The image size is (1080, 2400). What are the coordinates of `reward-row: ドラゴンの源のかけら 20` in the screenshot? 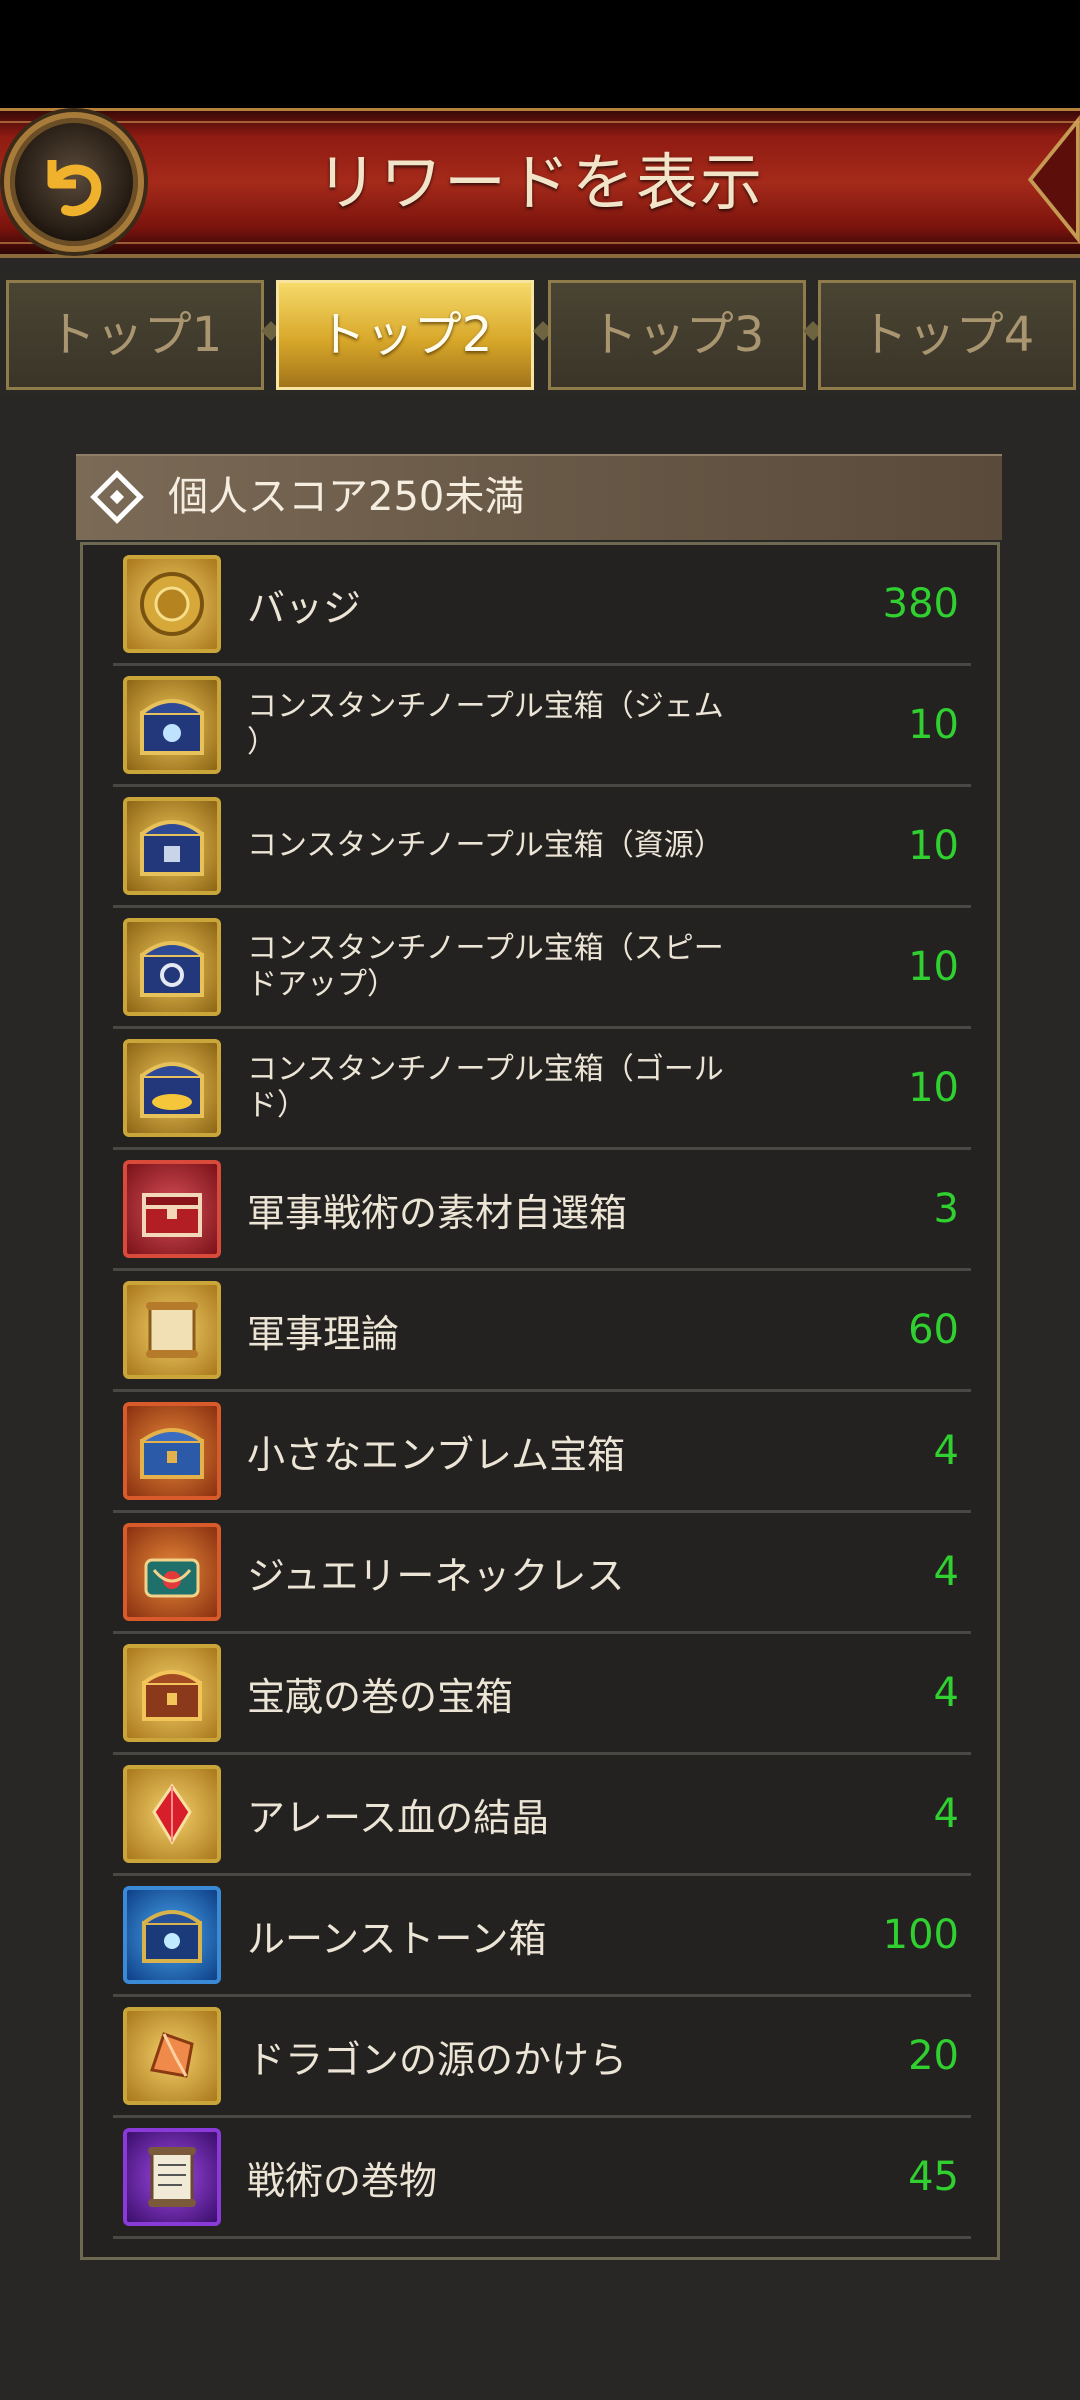 It's located at (542, 2057).